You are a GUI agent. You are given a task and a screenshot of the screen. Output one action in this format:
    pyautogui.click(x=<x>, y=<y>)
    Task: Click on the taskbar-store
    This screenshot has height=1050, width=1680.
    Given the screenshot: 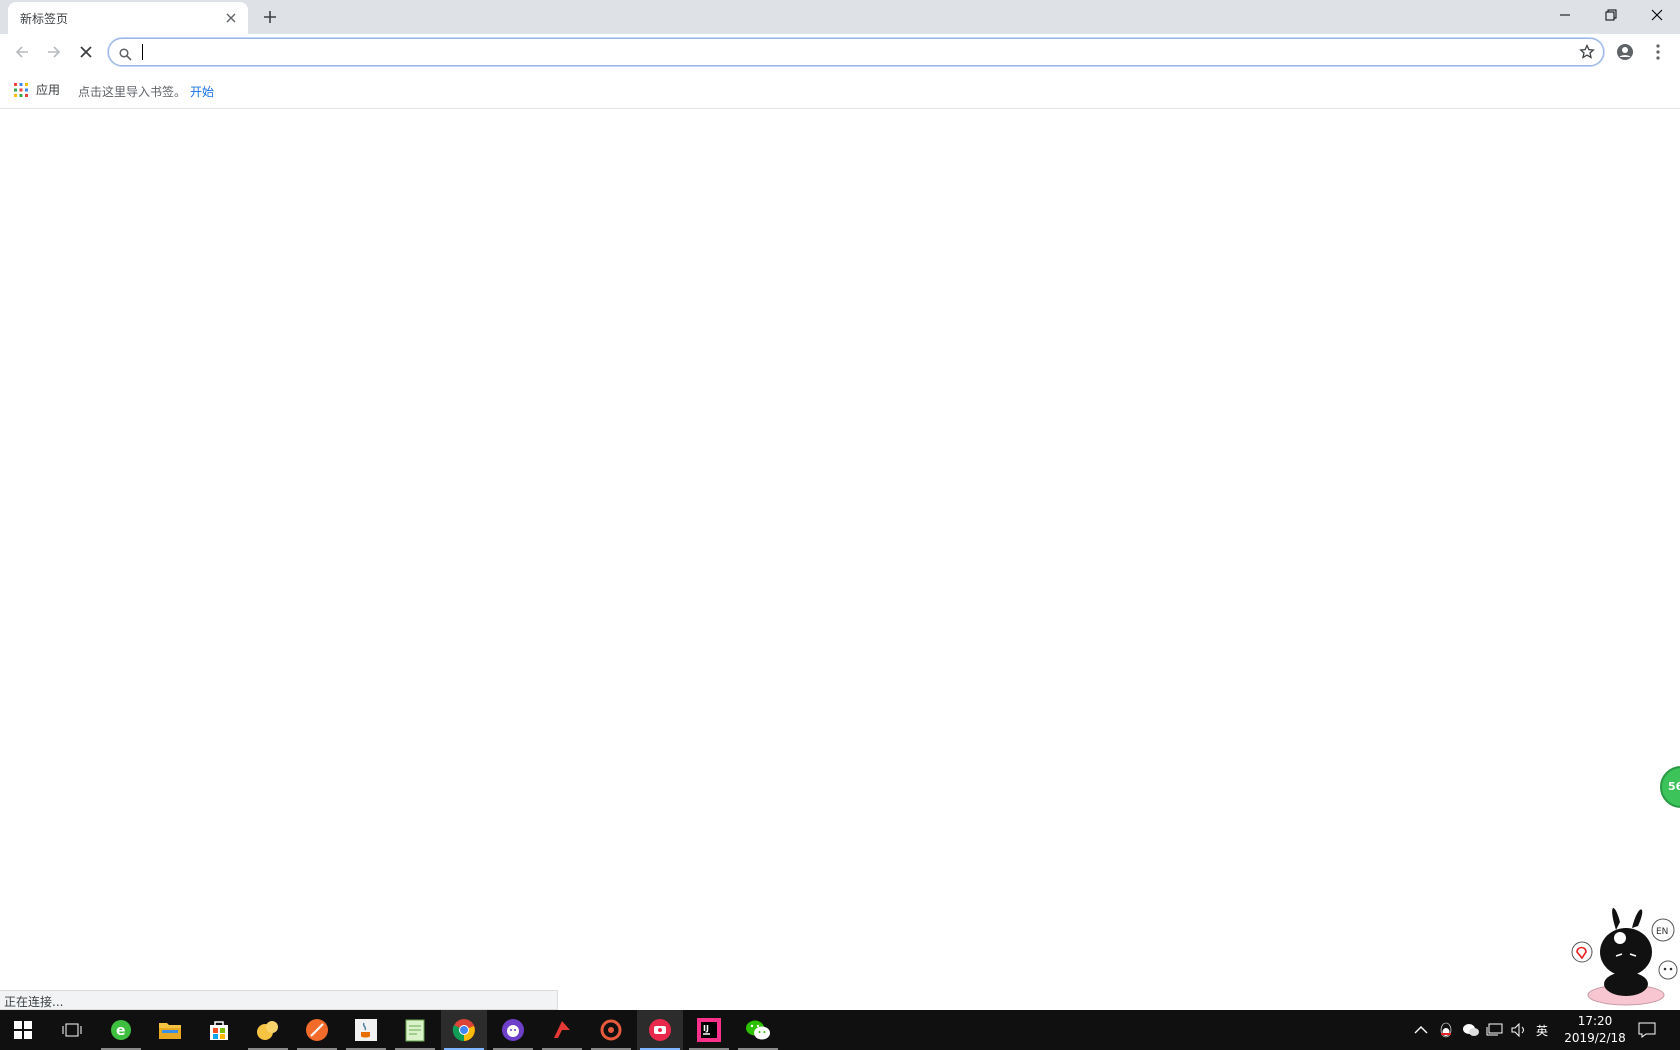 What is the action you would take?
    pyautogui.click(x=219, y=1030)
    